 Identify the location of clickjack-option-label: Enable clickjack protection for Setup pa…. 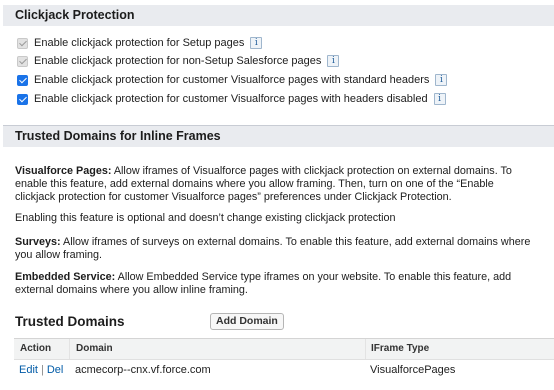
(139, 43).